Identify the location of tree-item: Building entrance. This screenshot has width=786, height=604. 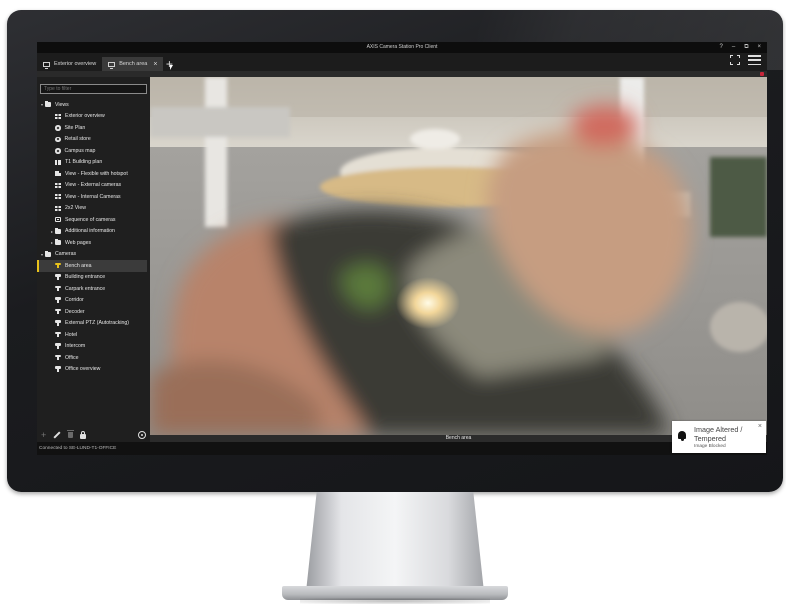
(93, 278).